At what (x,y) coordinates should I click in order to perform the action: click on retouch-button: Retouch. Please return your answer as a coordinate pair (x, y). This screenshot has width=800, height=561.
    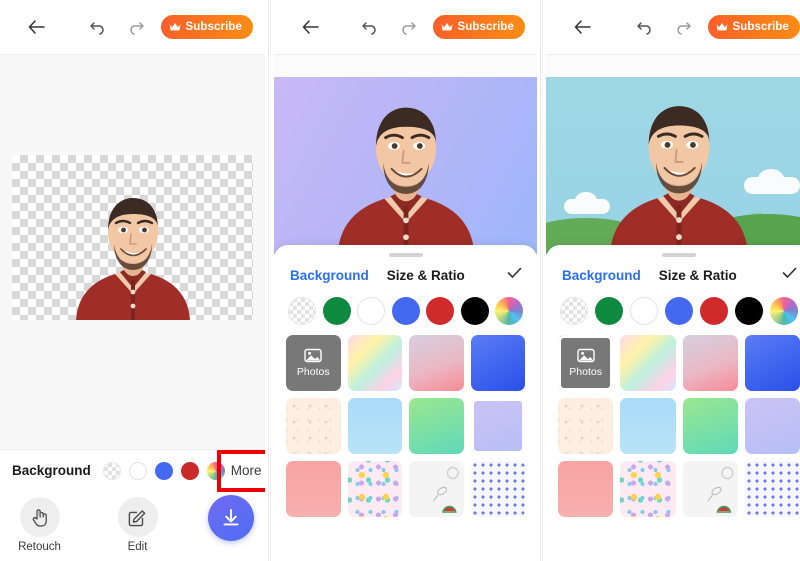
    Looking at the image, I should click on (40, 525).